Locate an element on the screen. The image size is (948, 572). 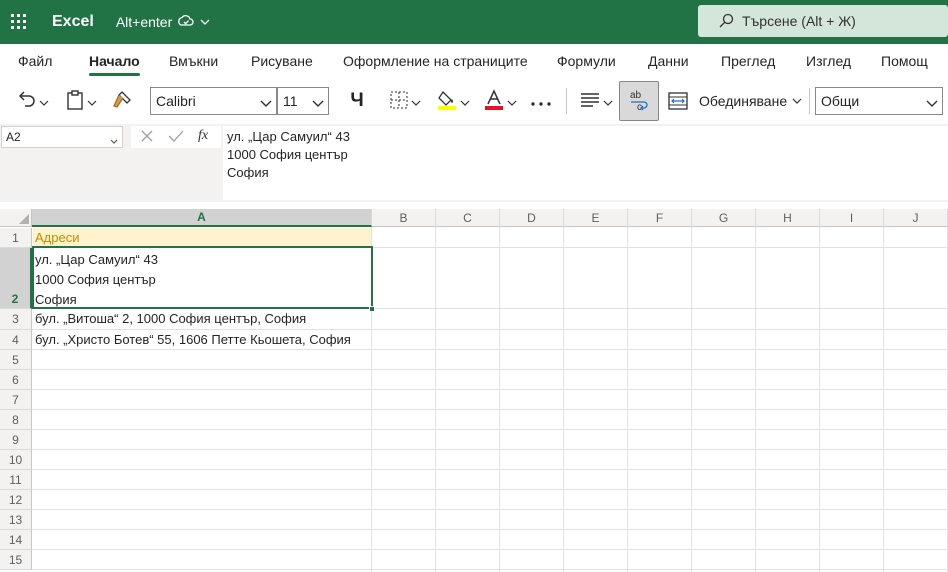
row-header-15: 15 is located at coordinates (16, 560).